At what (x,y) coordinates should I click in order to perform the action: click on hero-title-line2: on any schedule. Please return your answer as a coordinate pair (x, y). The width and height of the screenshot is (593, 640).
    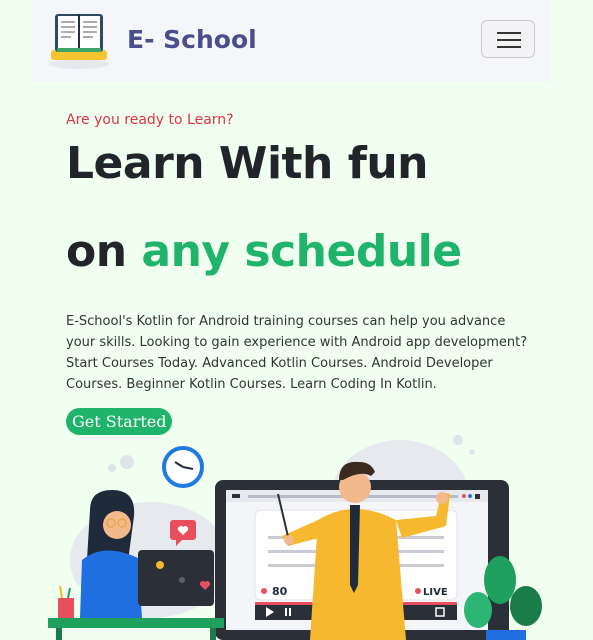
    Looking at the image, I should click on (264, 251).